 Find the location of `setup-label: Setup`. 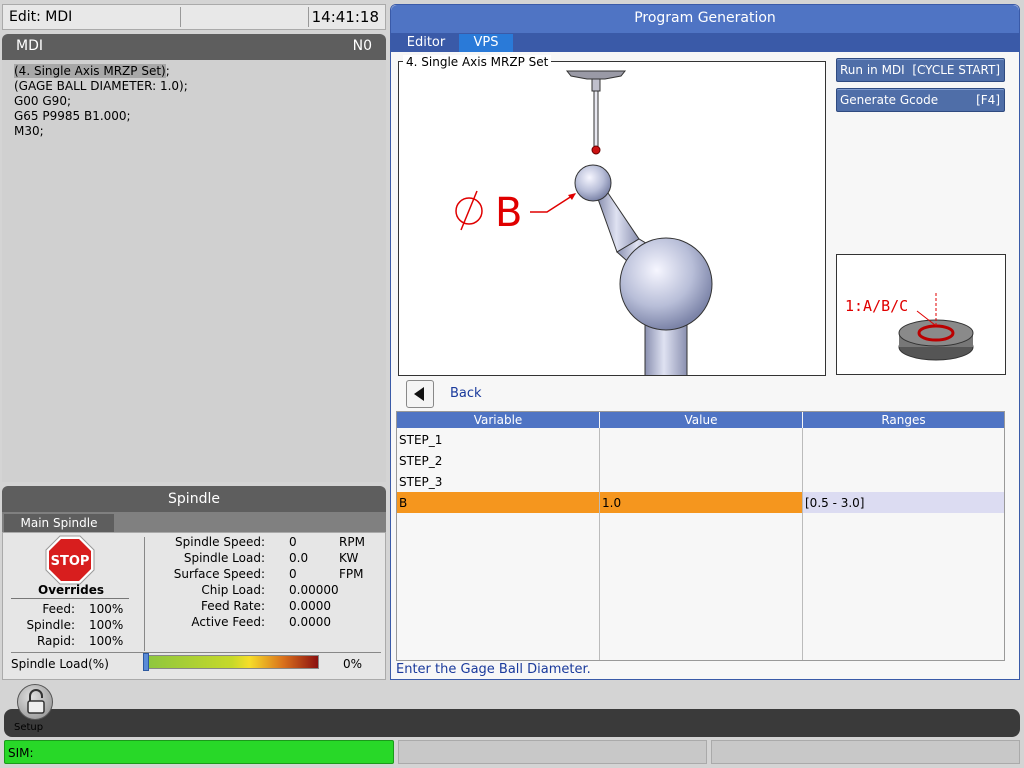

setup-label: Setup is located at coordinates (28, 727).